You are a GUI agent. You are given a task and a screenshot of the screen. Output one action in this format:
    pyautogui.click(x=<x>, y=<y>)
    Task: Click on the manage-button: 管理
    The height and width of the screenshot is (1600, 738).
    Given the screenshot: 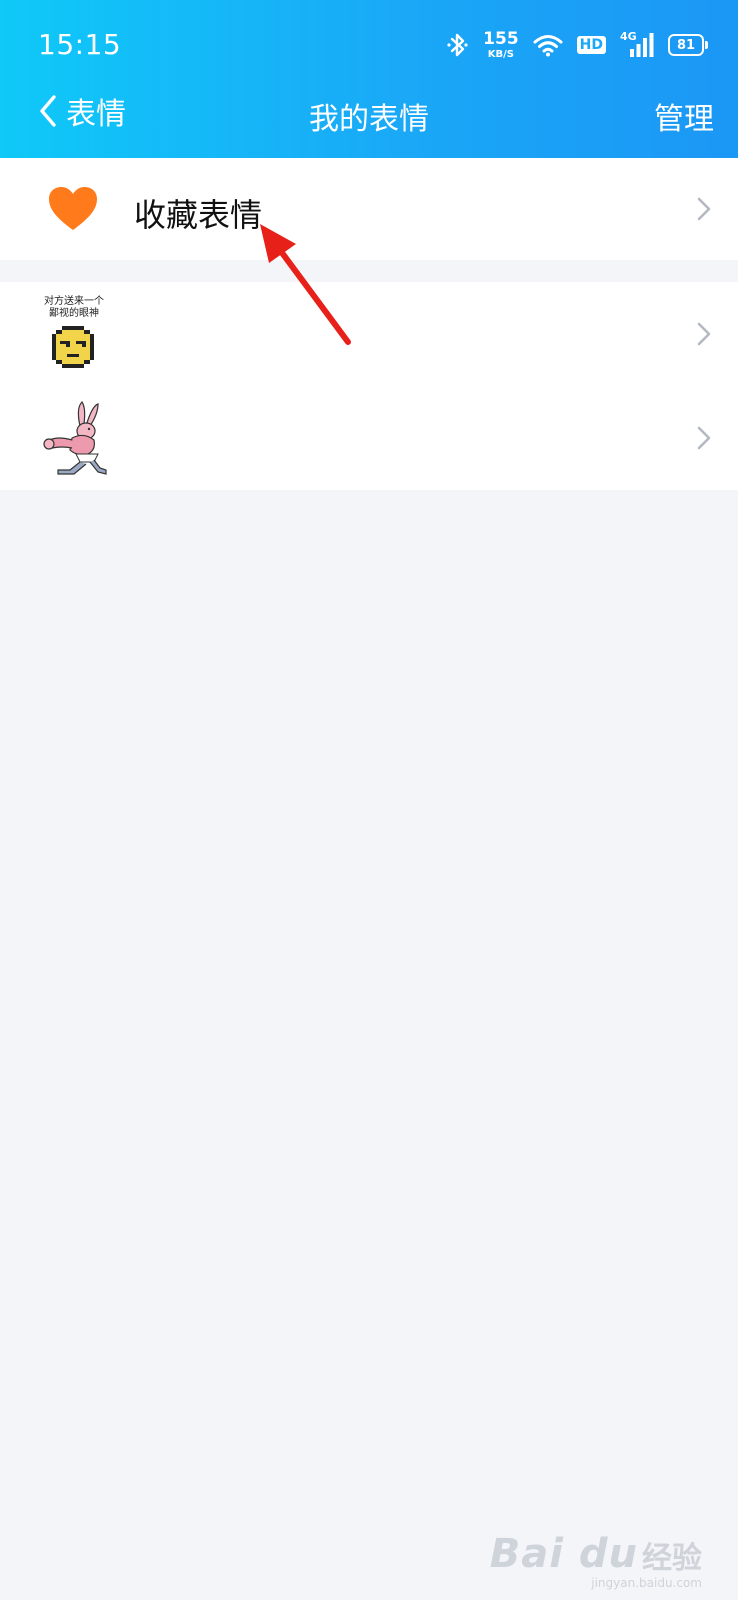 What is the action you would take?
    pyautogui.click(x=684, y=116)
    